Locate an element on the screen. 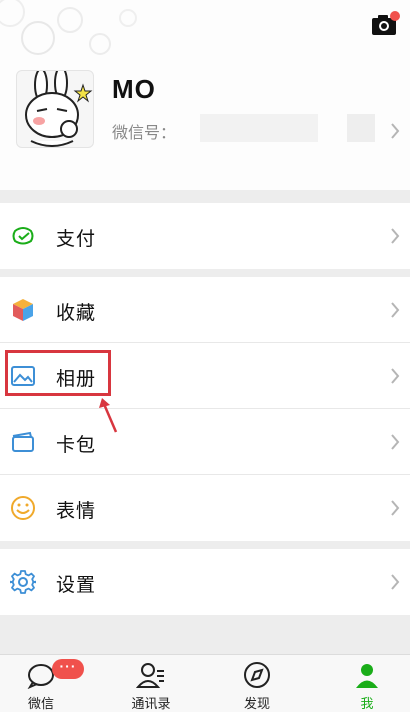 Image resolution: width=410 pixels, height=712 pixels. tab-me: 我 is located at coordinates (367, 683).